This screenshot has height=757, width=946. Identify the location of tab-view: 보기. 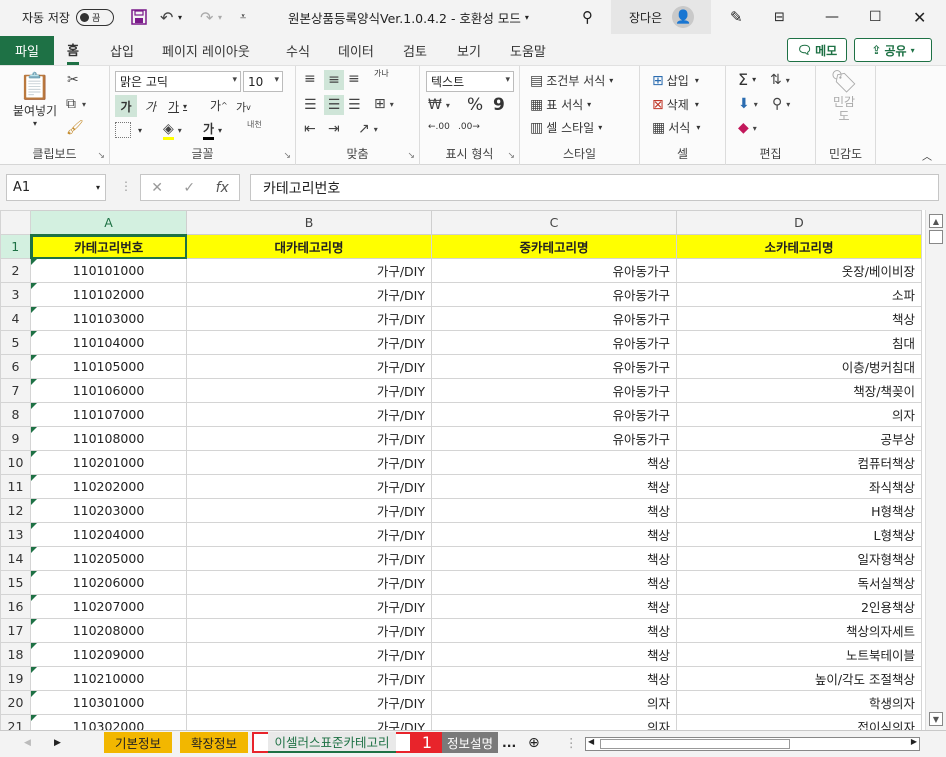
(469, 50).